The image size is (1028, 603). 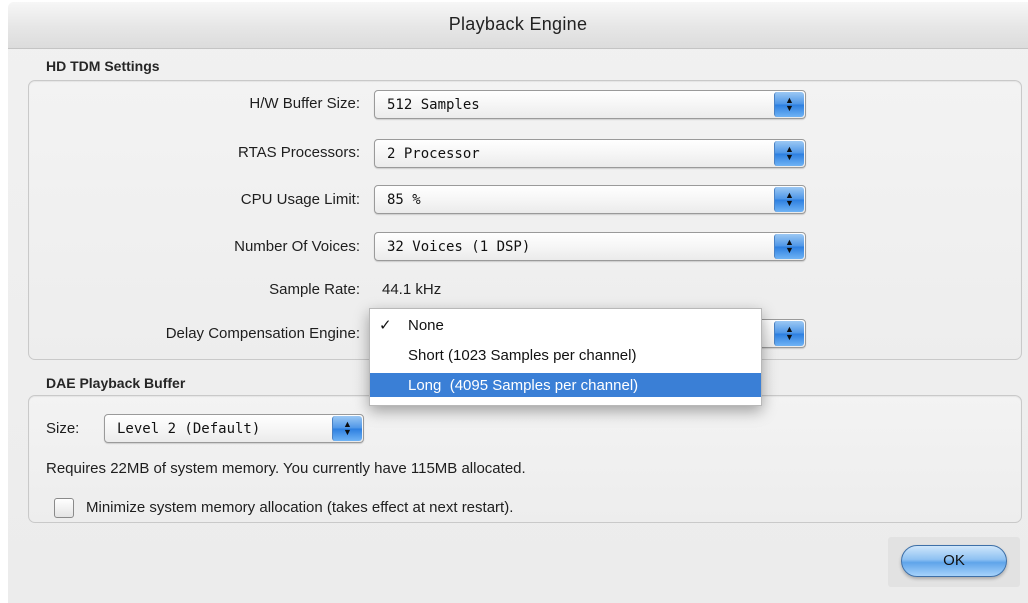 I want to click on hw-buffer-popup: 512 Samples ▲ ▼, so click(x=590, y=104).